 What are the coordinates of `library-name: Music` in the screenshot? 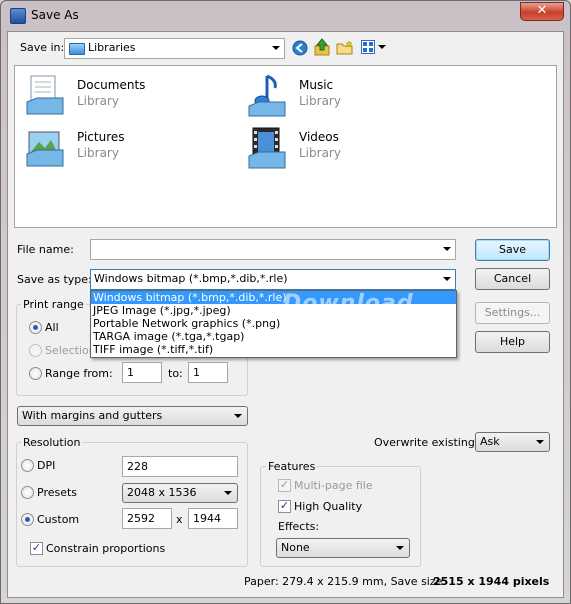 It's located at (316, 85).